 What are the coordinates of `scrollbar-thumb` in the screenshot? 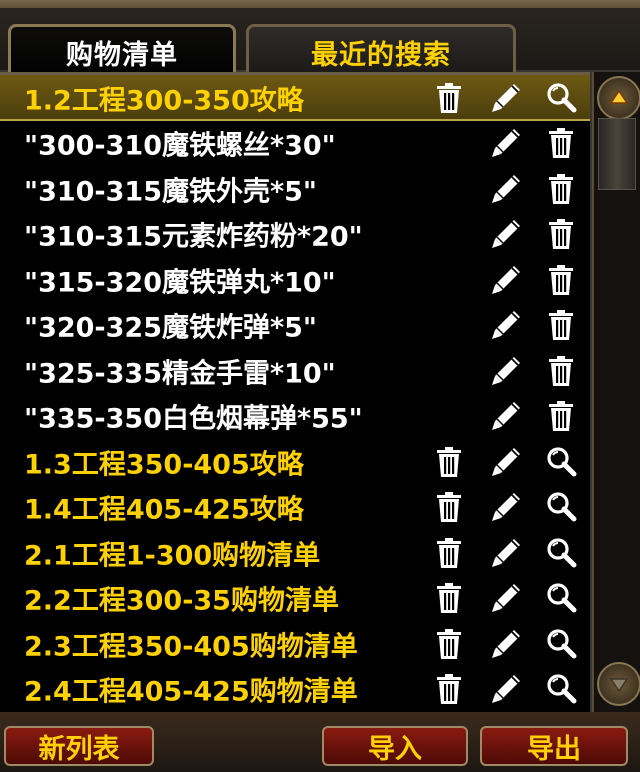 It's located at (617, 154).